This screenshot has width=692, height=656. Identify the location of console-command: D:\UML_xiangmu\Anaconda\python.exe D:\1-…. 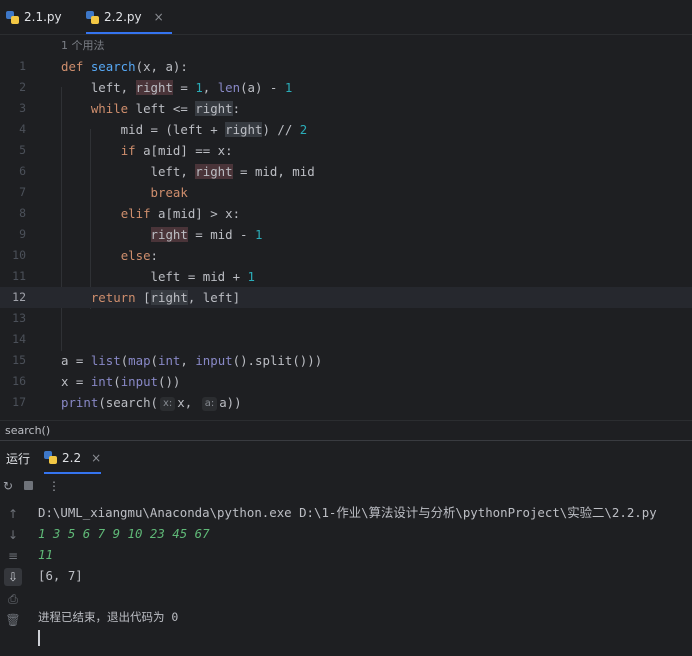
(347, 512).